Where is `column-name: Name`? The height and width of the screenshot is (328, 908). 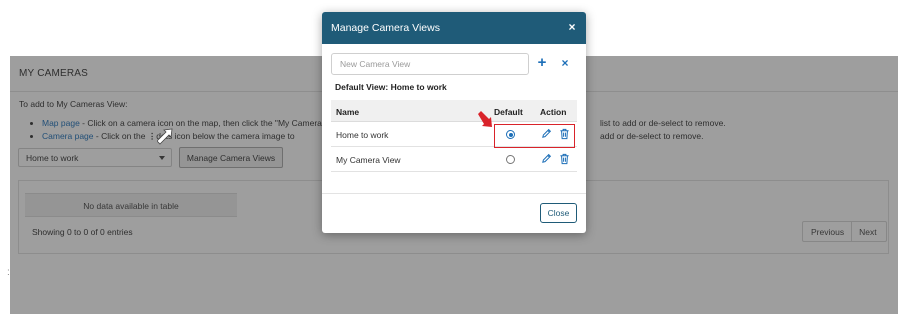 column-name: Name is located at coordinates (348, 112).